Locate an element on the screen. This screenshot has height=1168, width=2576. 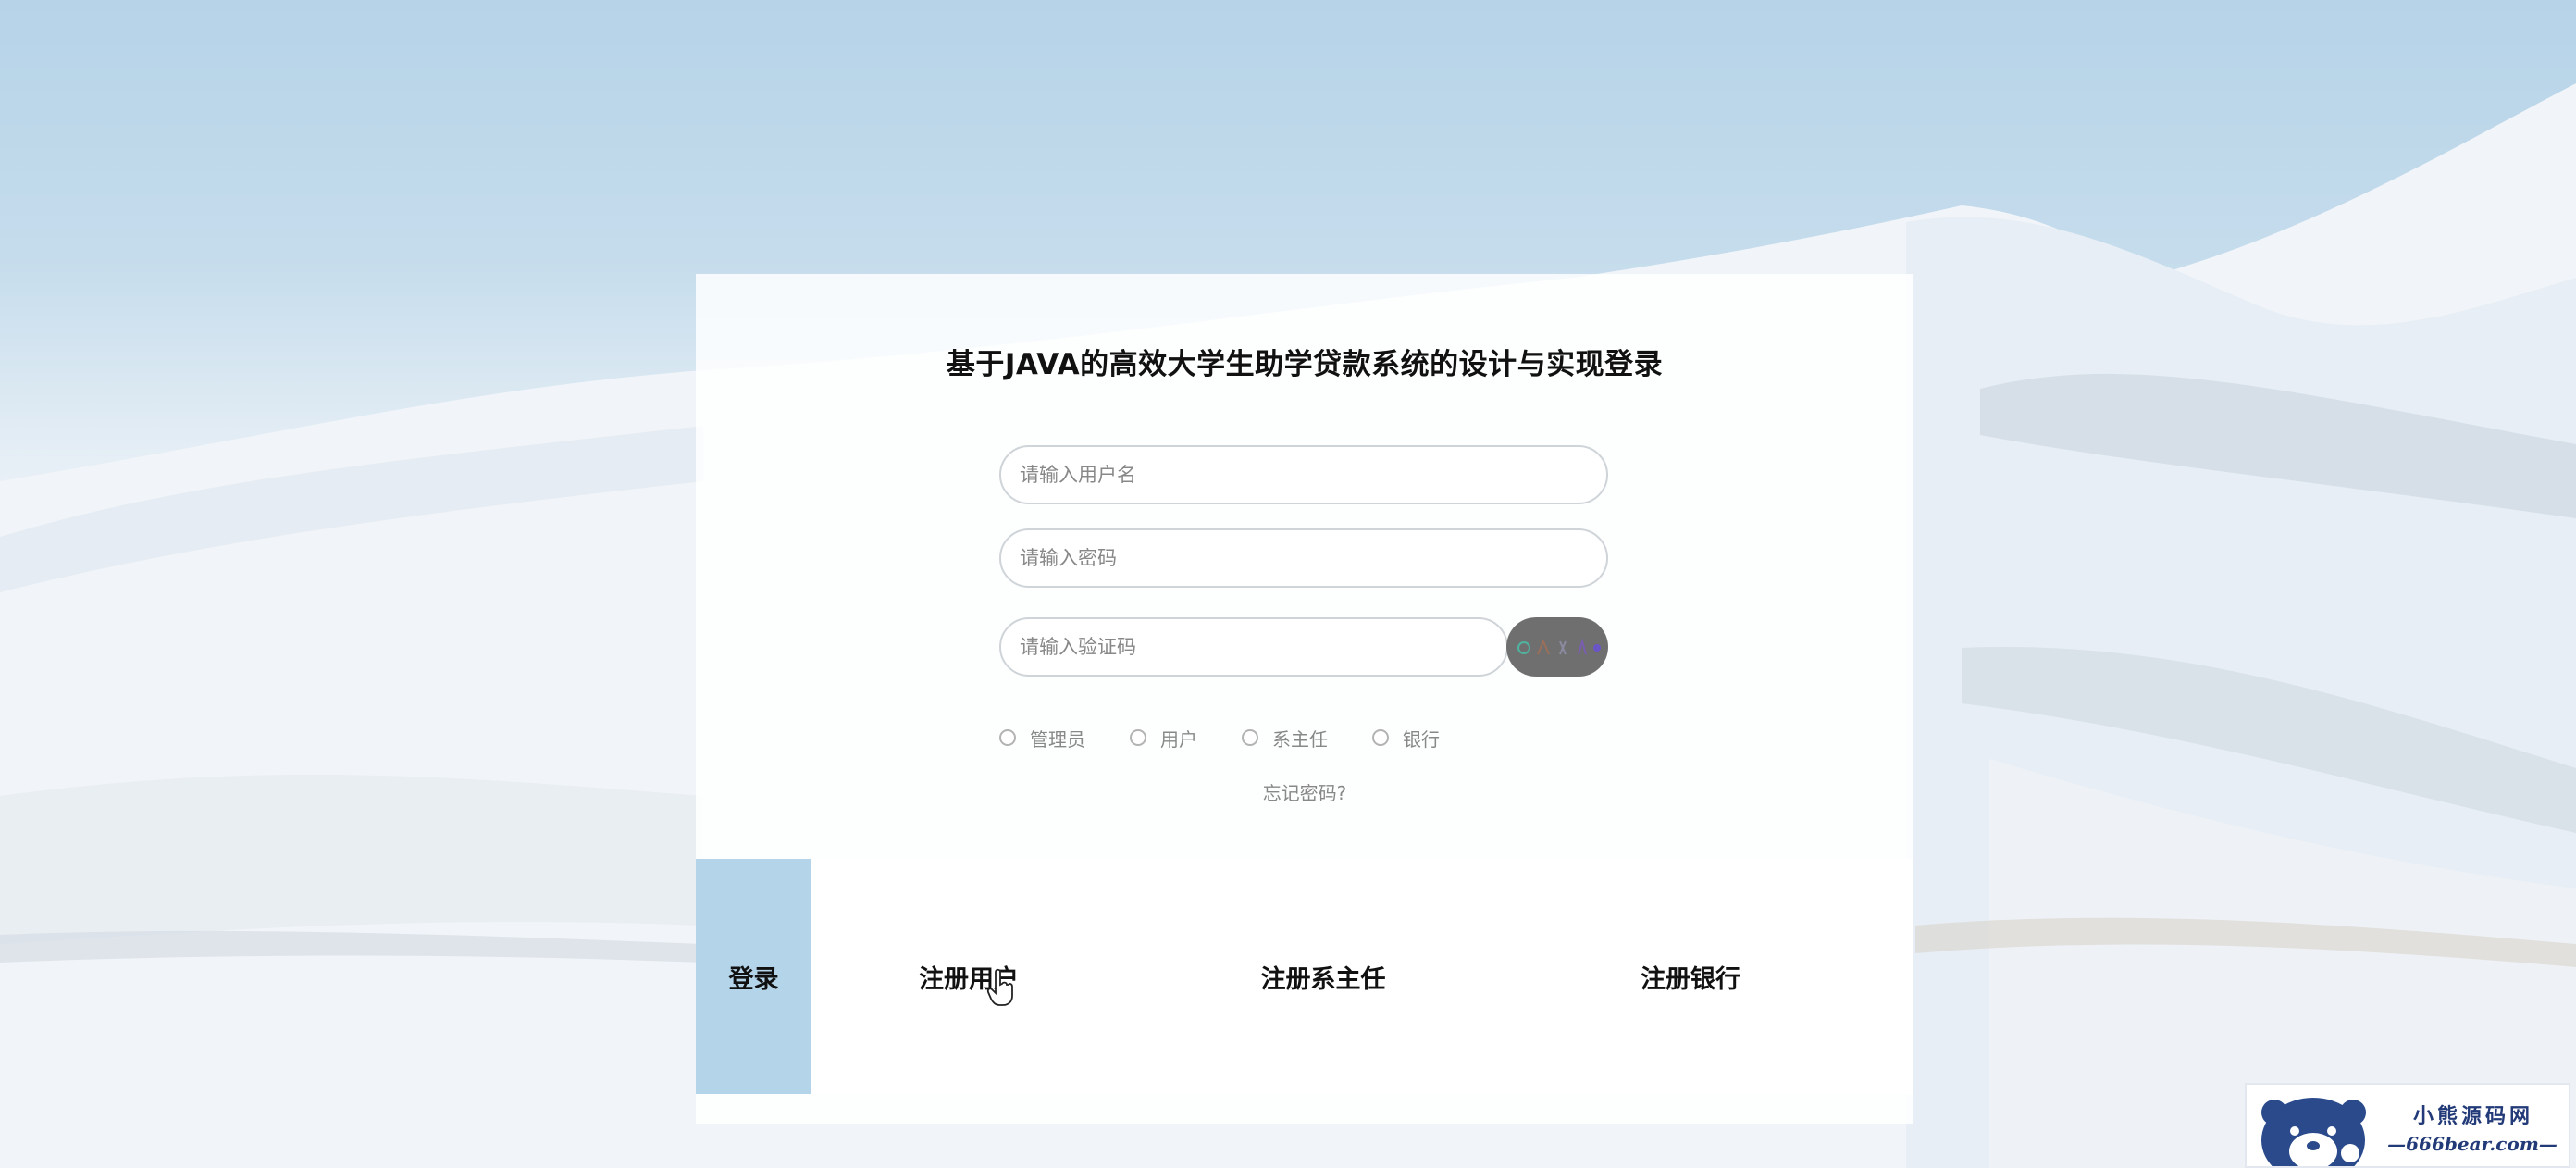
register-user-button: 注册用户 is located at coordinates (969, 976).